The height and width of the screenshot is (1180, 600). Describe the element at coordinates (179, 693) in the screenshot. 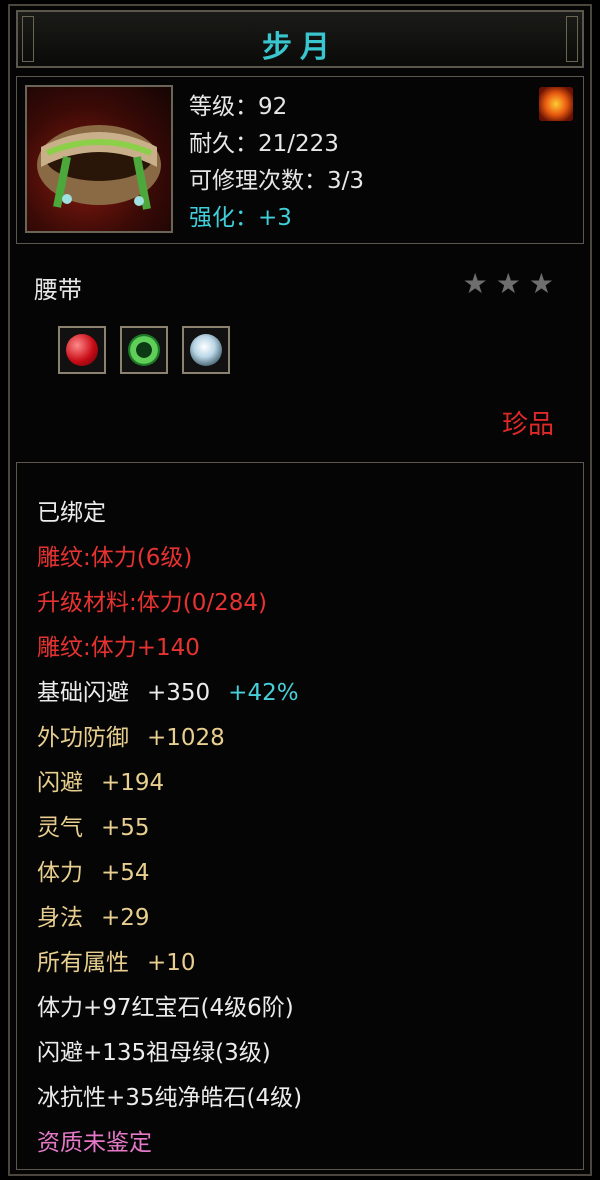

I see `attr-value: +350` at that location.